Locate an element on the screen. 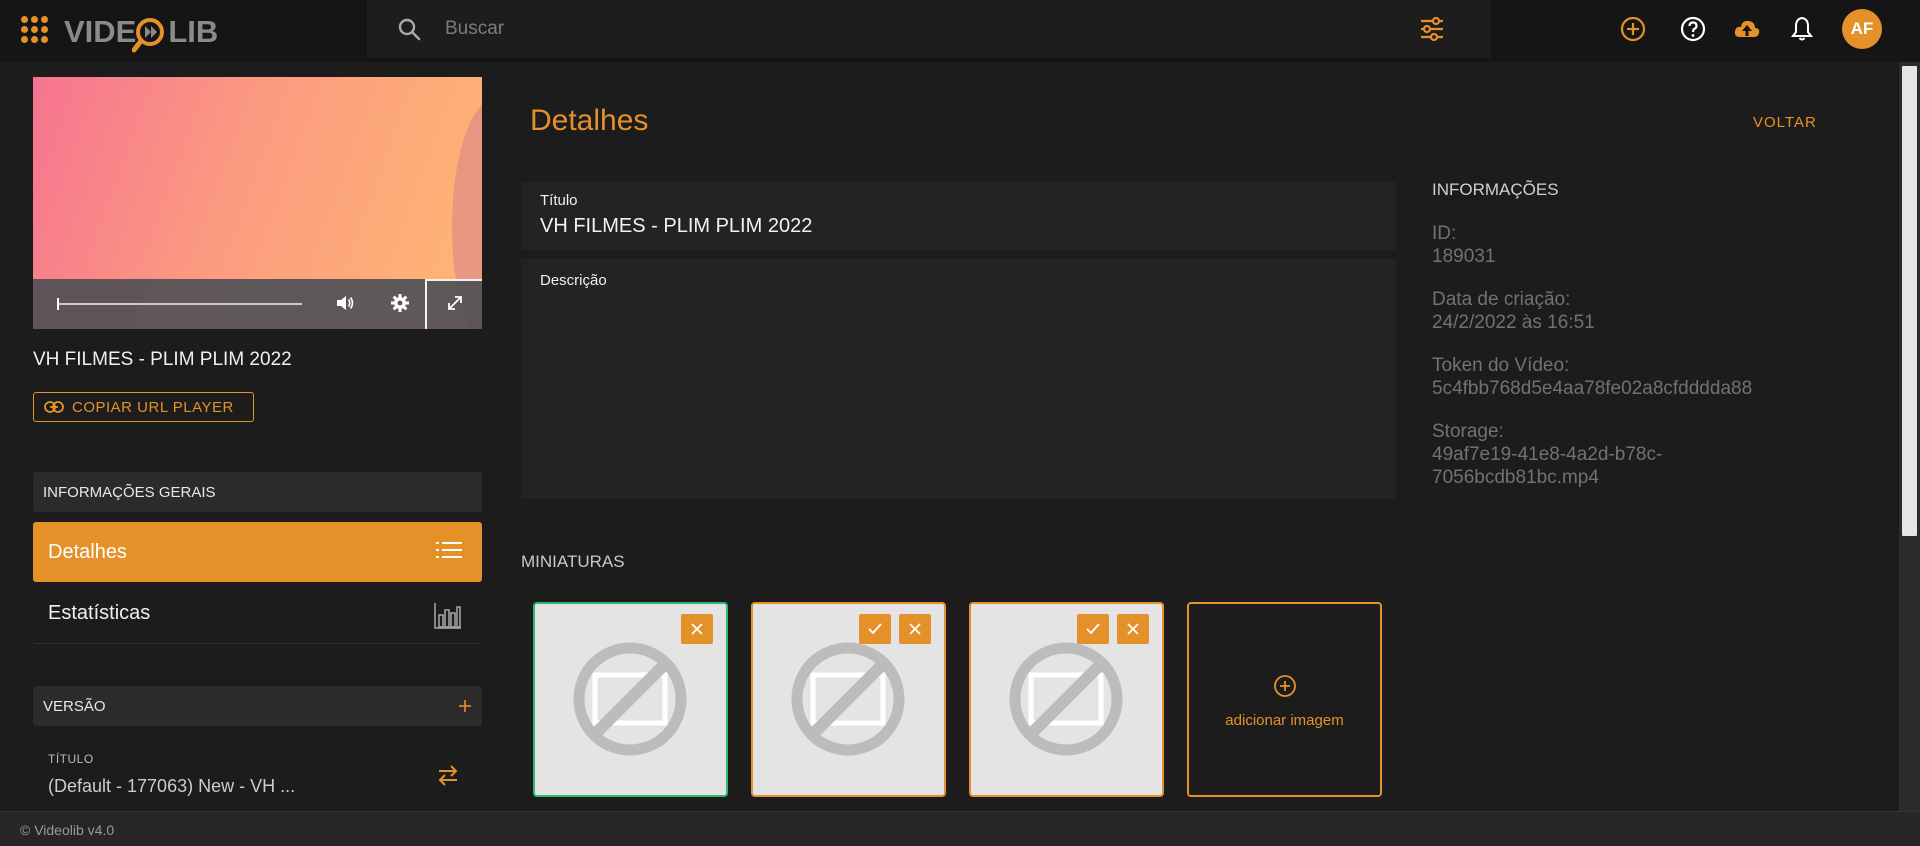  description-field: Descrição is located at coordinates (958, 379).